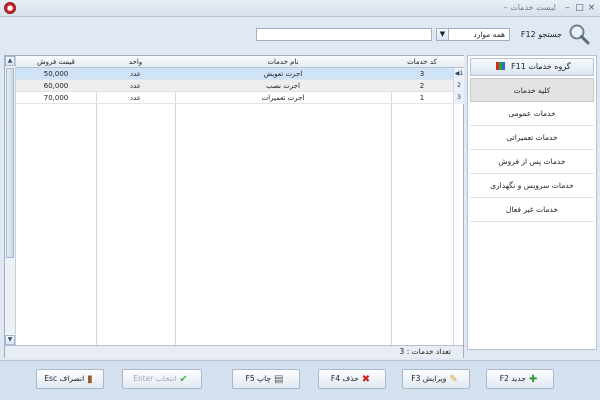 The image size is (600, 400). I want to click on cell-code: 1, so click(422, 98).